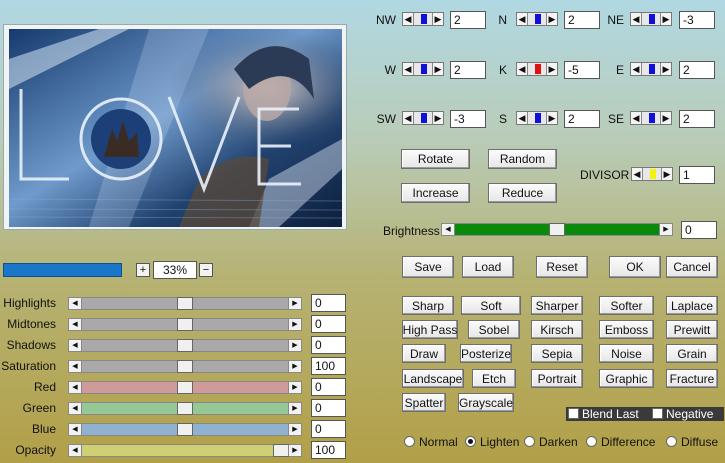 Image resolution: width=725 pixels, height=463 pixels. What do you see at coordinates (486, 402) in the screenshot?
I see `preset-grayscale-button: Grayscale` at bounding box center [486, 402].